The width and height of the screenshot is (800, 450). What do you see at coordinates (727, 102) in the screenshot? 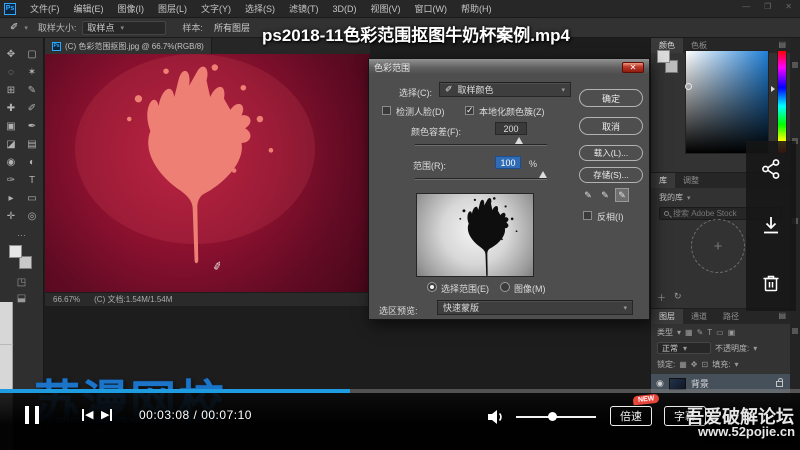
I see `saturation-box` at bounding box center [727, 102].